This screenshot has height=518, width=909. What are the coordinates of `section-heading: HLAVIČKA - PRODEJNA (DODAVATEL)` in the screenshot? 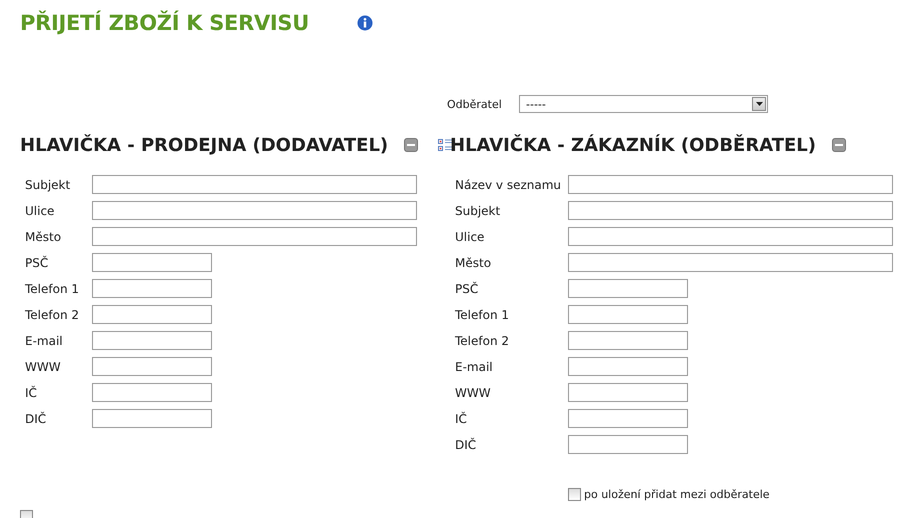 It's located at (204, 145).